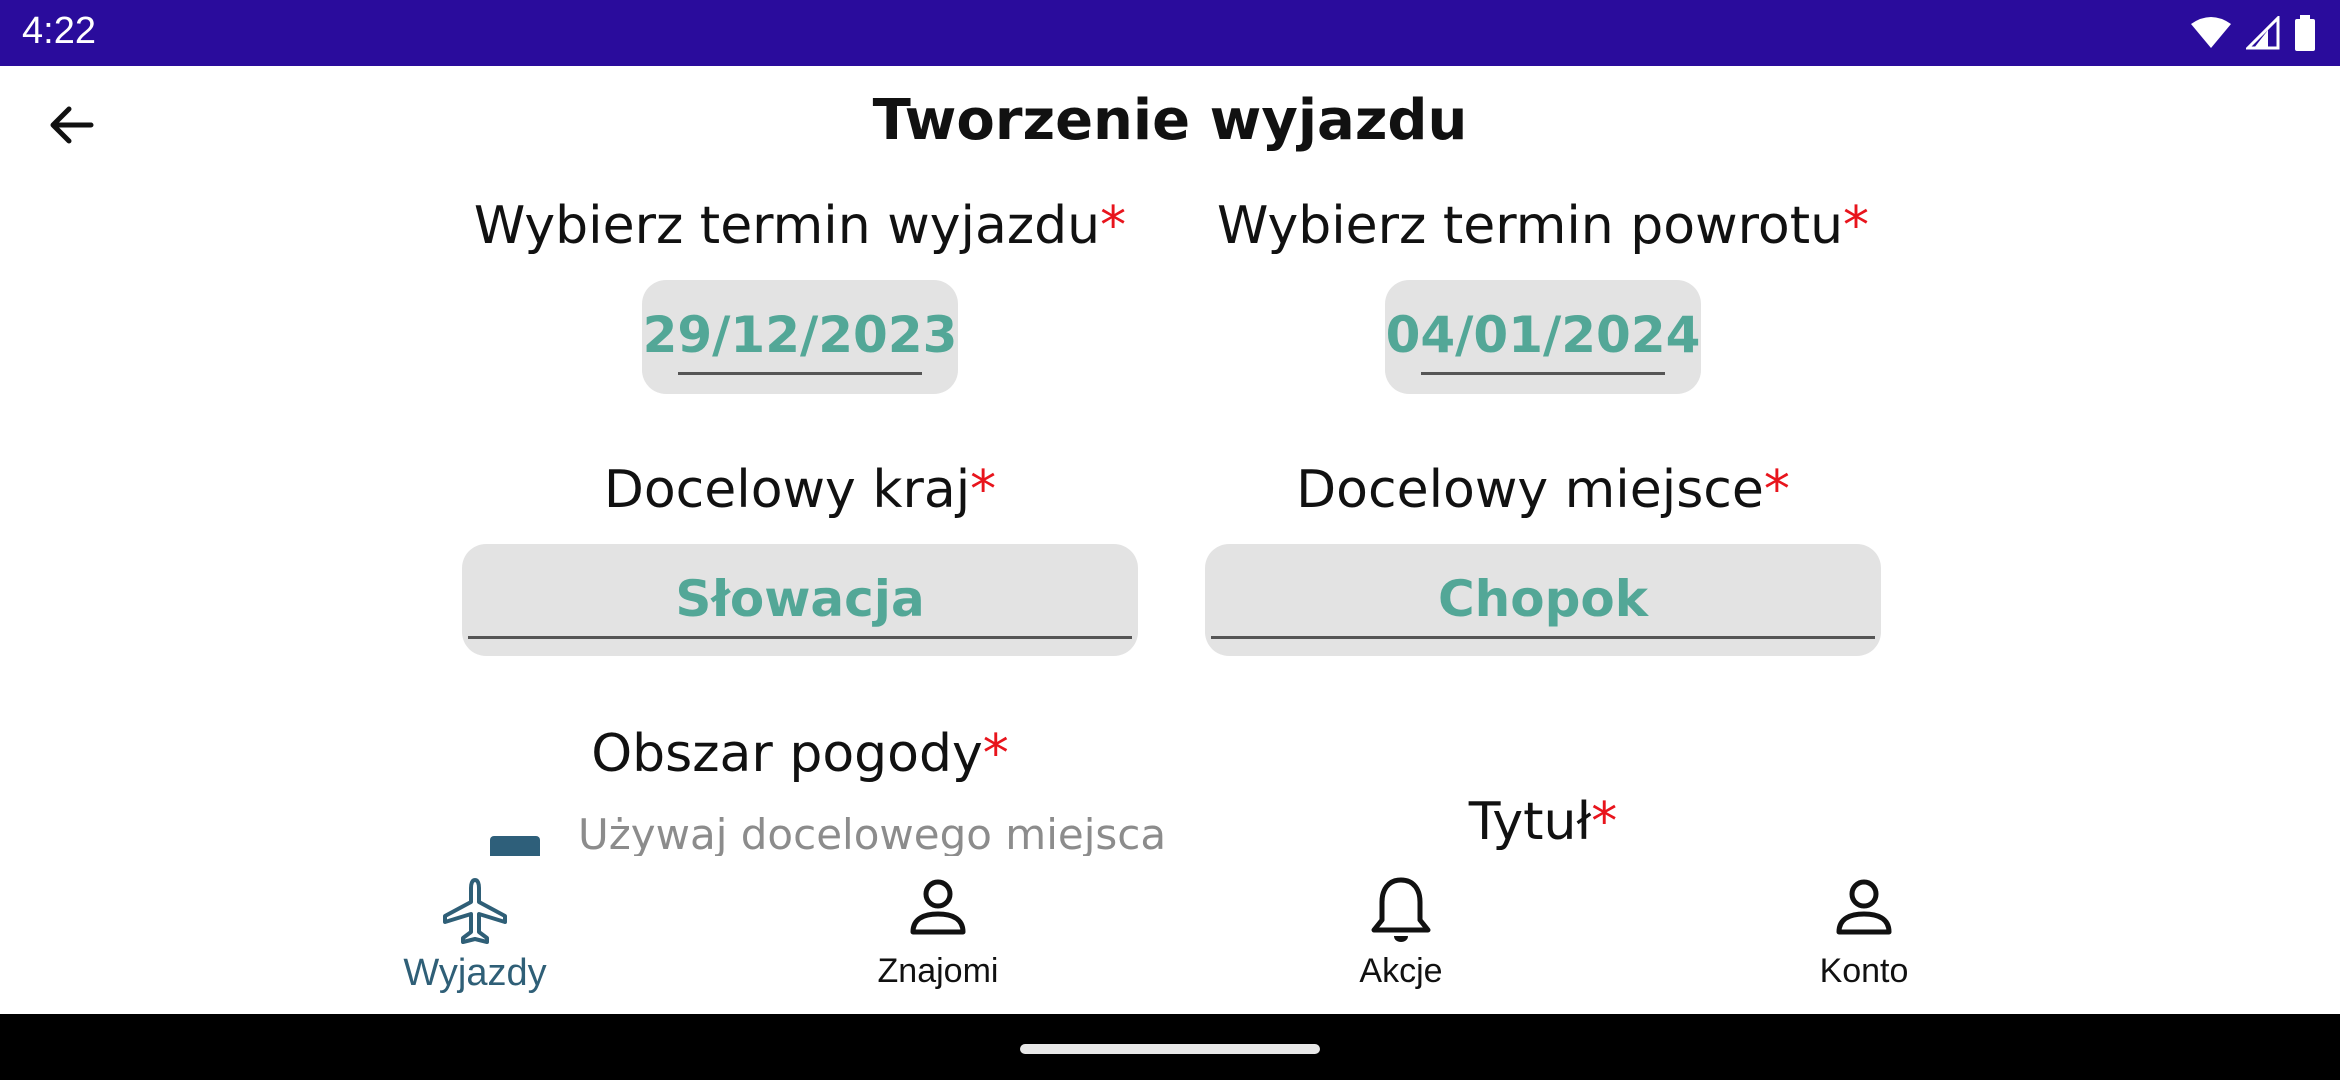 The height and width of the screenshot is (1080, 2340). I want to click on nav-item-wyjazdy: Wyjazdy, so click(475, 935).